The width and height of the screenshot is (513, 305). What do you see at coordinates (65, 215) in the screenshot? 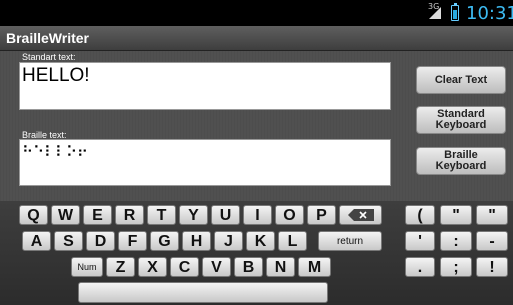
I see `key-w: W` at bounding box center [65, 215].